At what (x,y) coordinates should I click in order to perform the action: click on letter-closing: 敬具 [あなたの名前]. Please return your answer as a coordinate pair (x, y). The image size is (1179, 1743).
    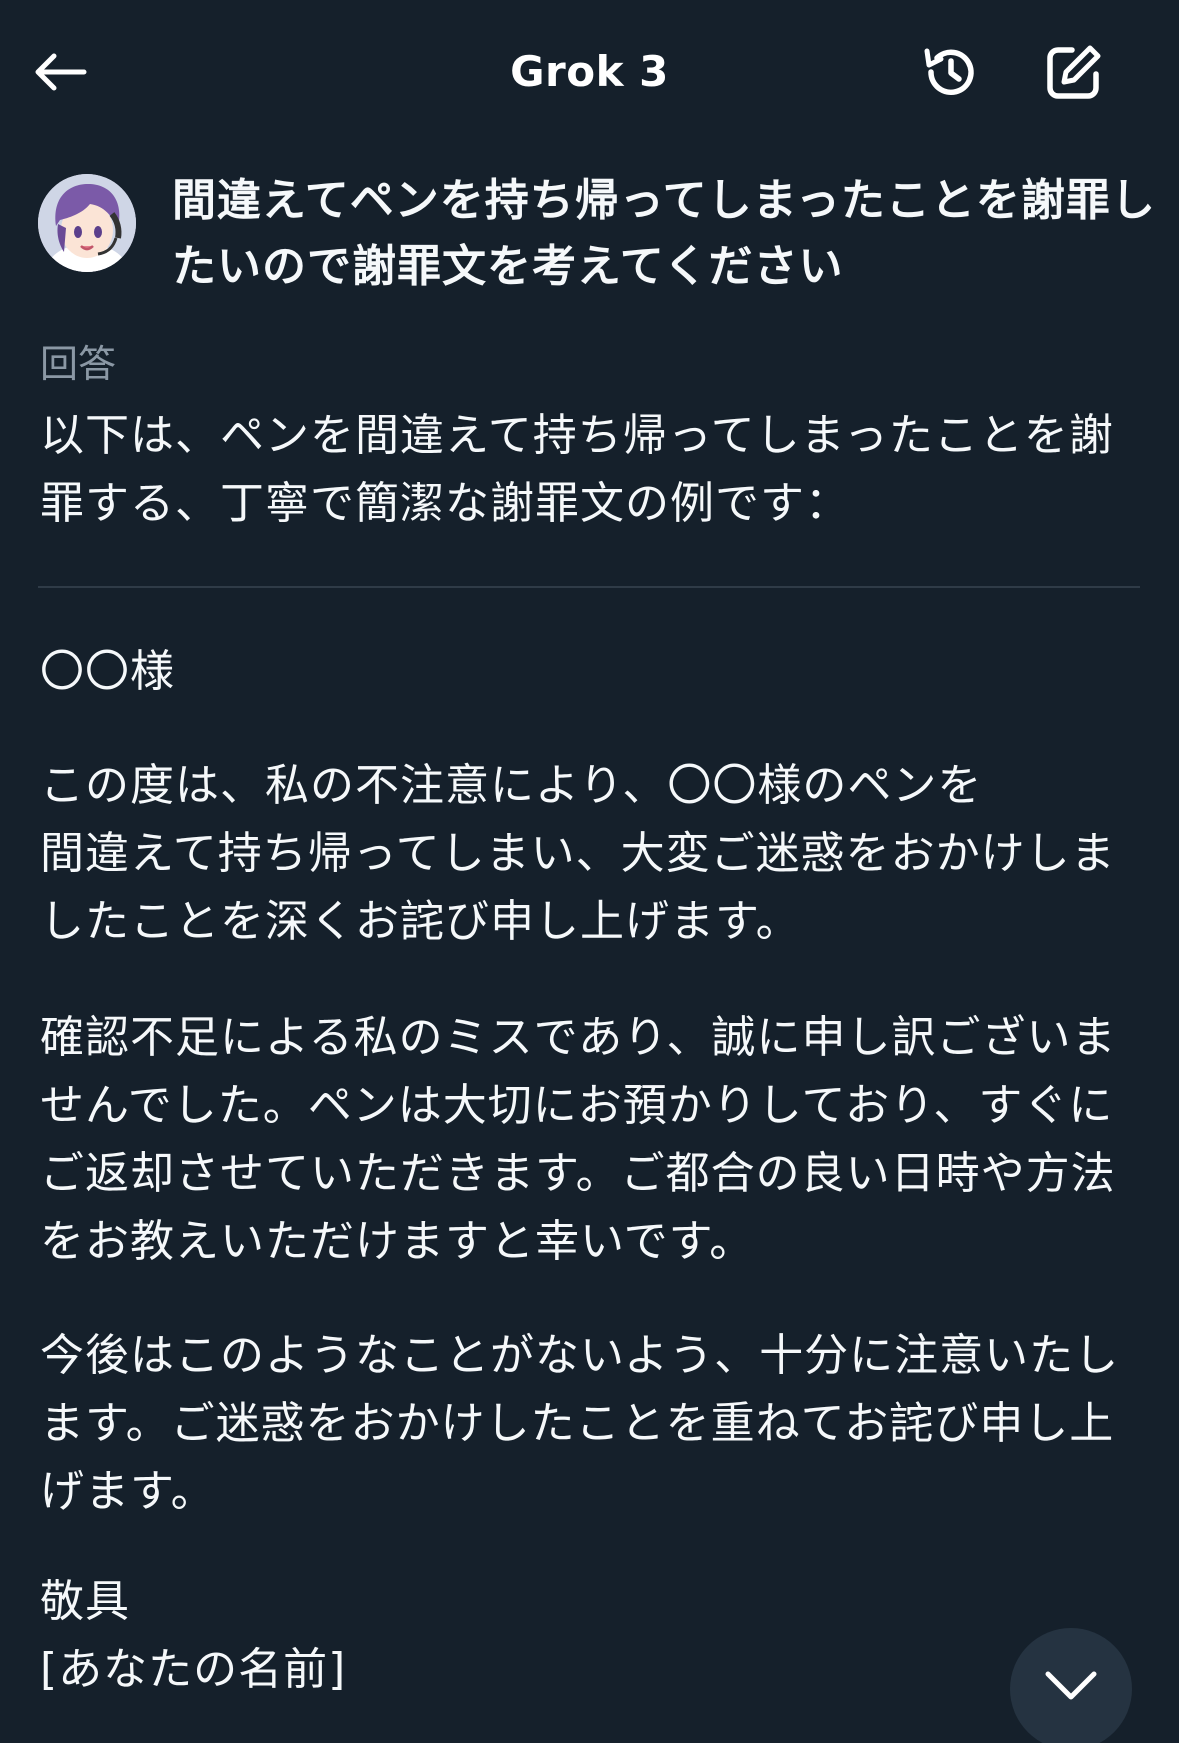
    Looking at the image, I should click on (595, 1636).